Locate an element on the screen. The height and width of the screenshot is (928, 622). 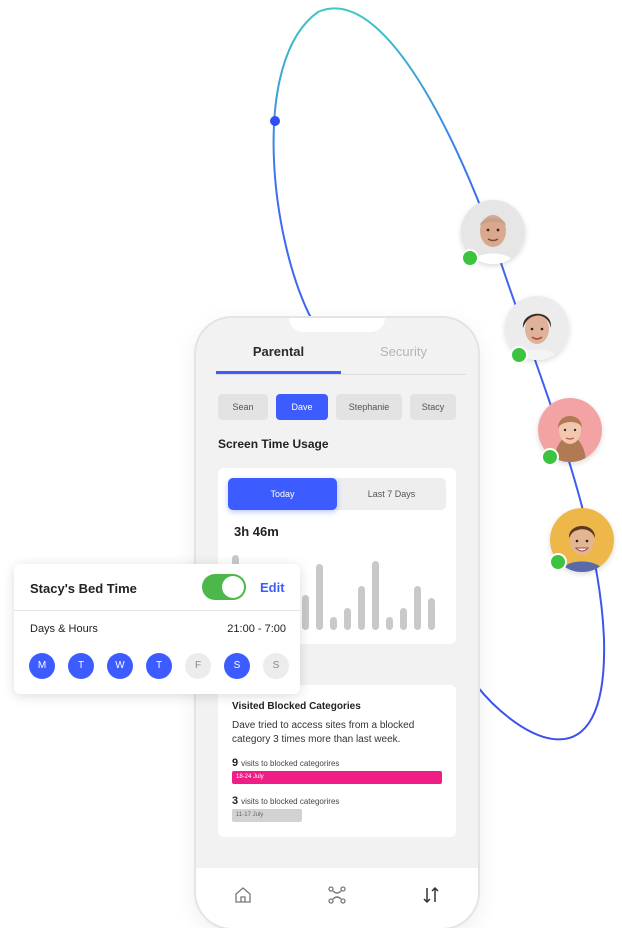
day-wednesday: W is located at coordinates (120, 666).